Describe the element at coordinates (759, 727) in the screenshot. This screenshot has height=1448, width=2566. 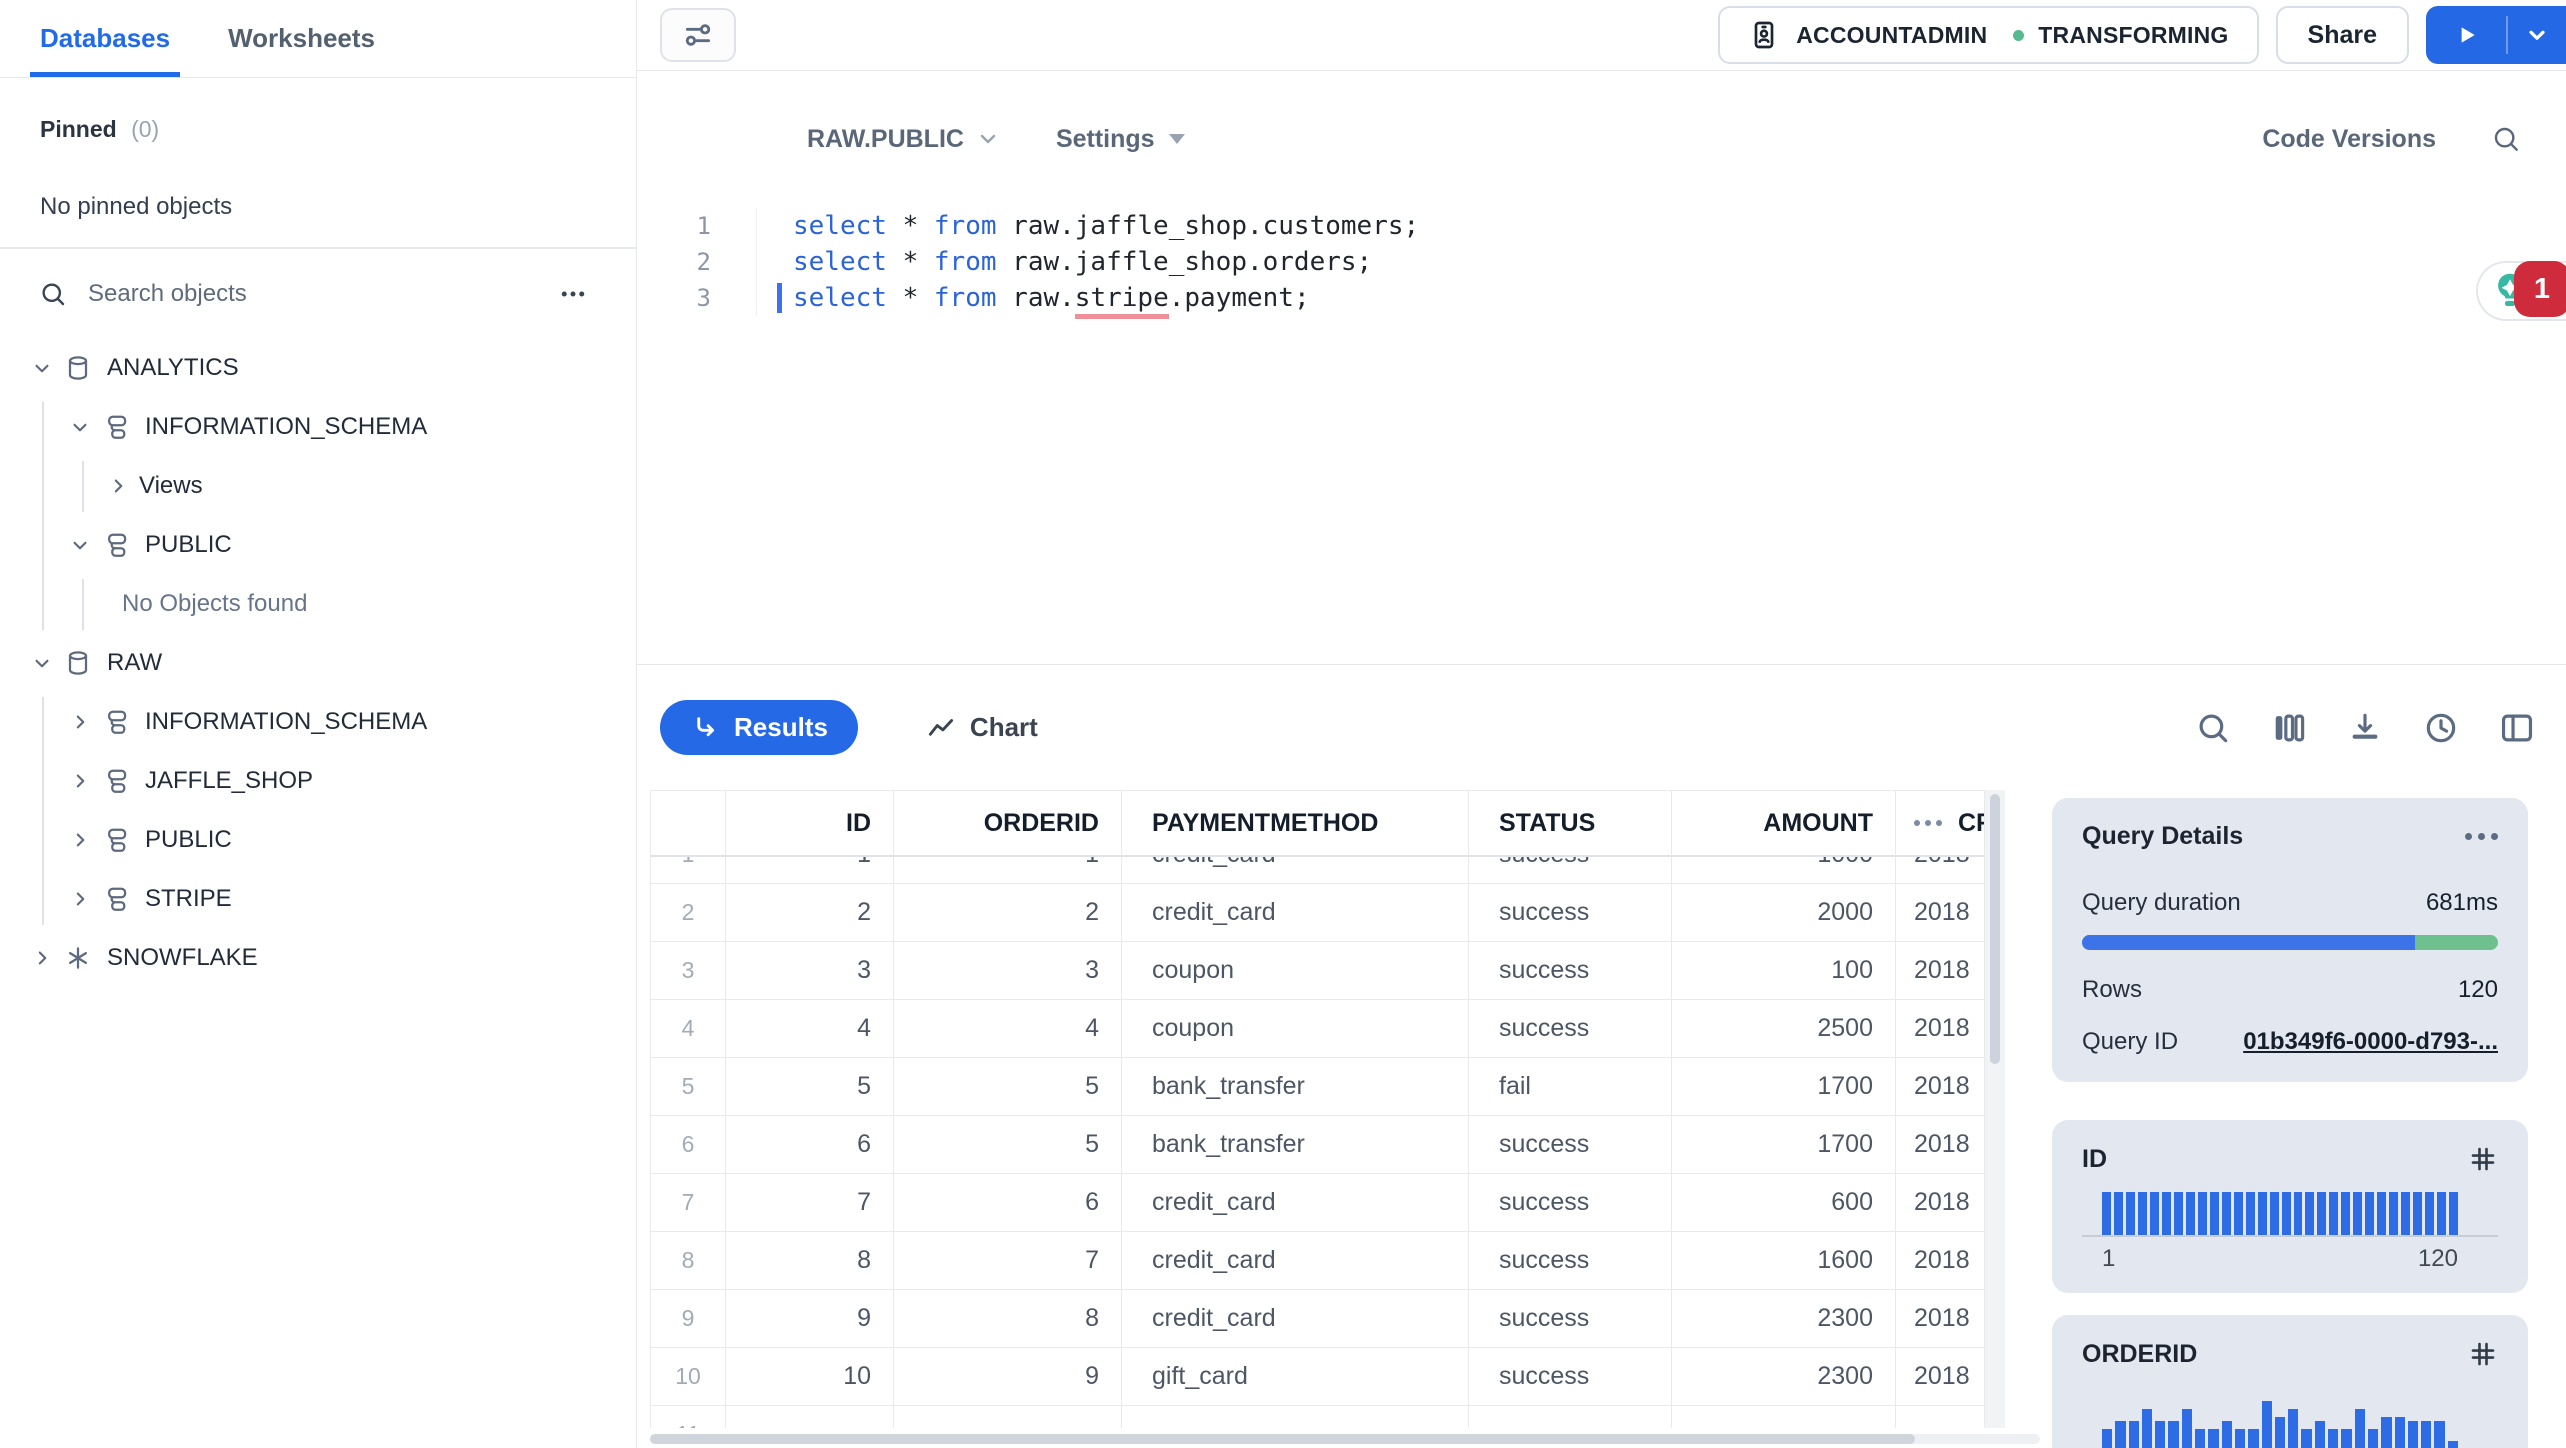
I see `tab-results: Results` at that location.